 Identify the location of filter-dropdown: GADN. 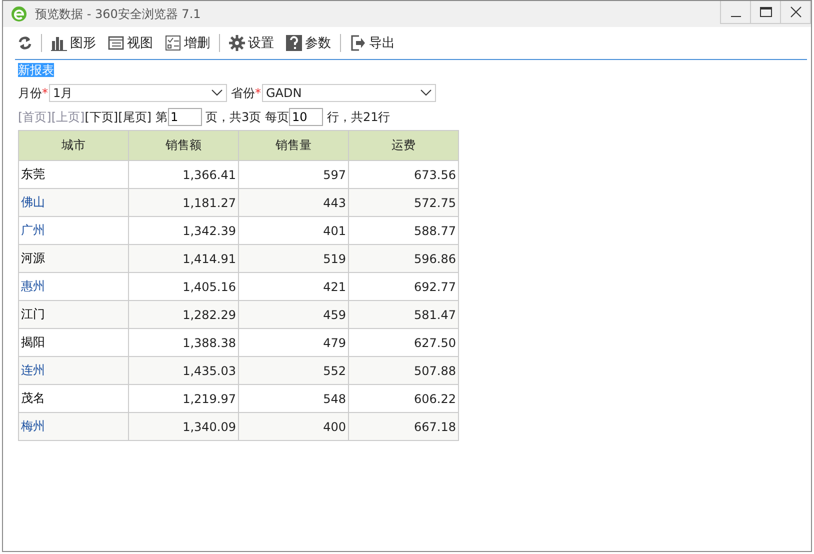
(349, 93).